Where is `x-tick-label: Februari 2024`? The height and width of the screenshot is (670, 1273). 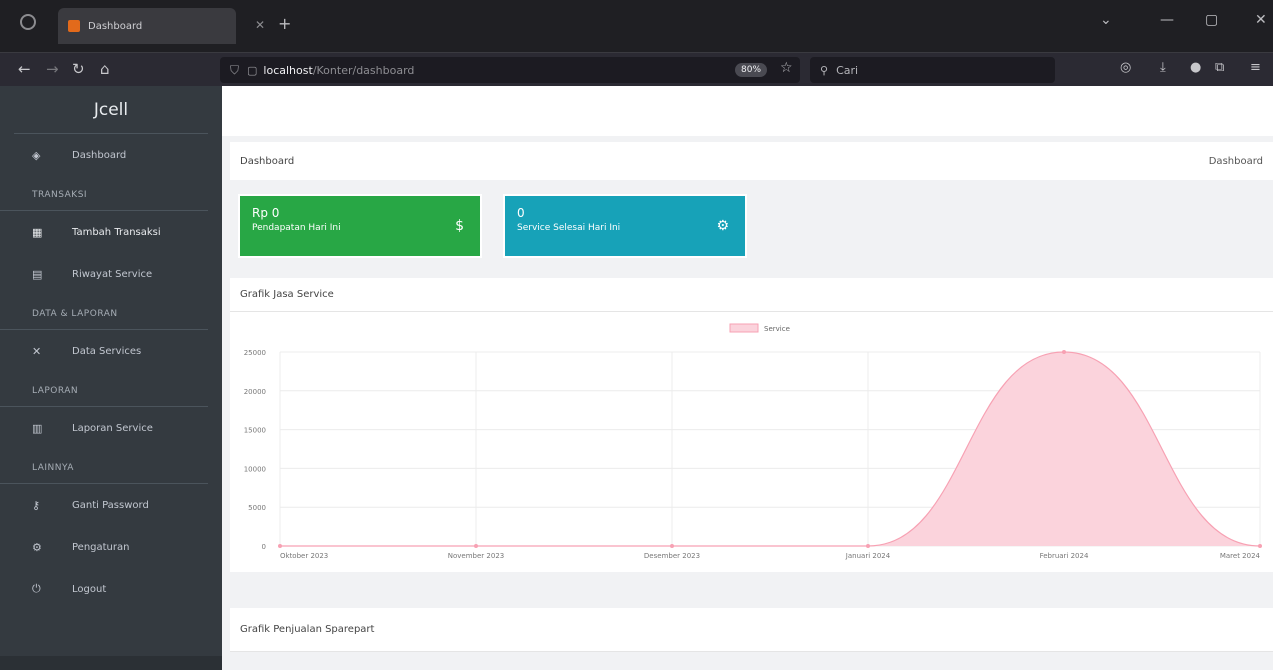
x-tick-label: Februari 2024 is located at coordinates (1064, 556).